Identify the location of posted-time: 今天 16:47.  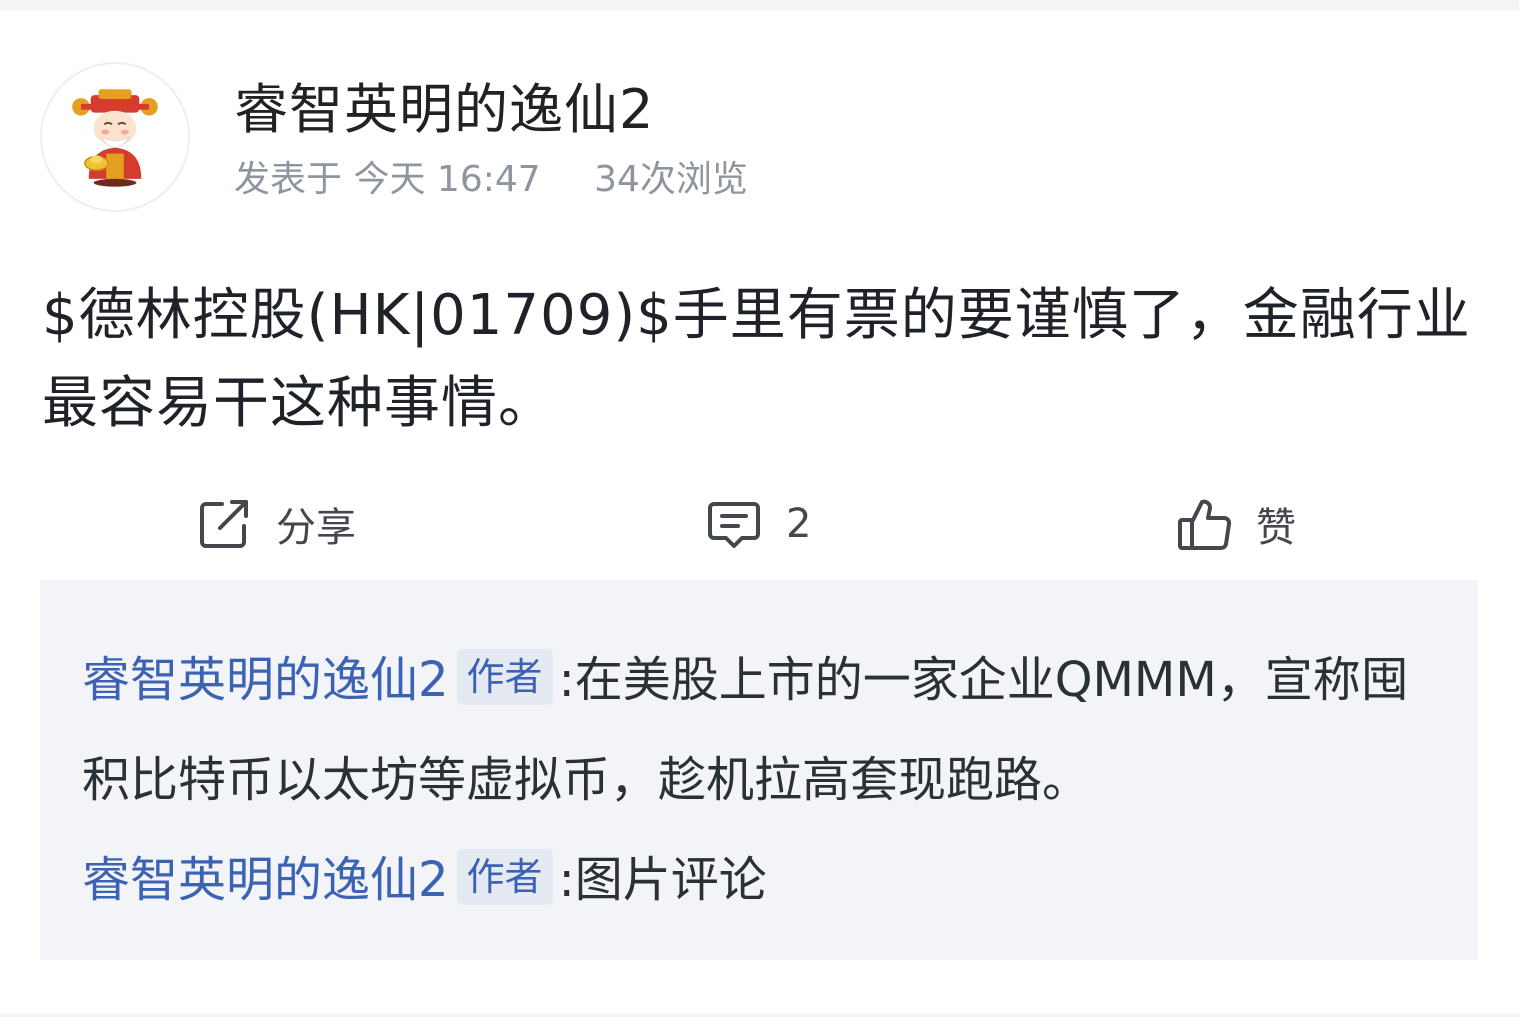
(447, 179).